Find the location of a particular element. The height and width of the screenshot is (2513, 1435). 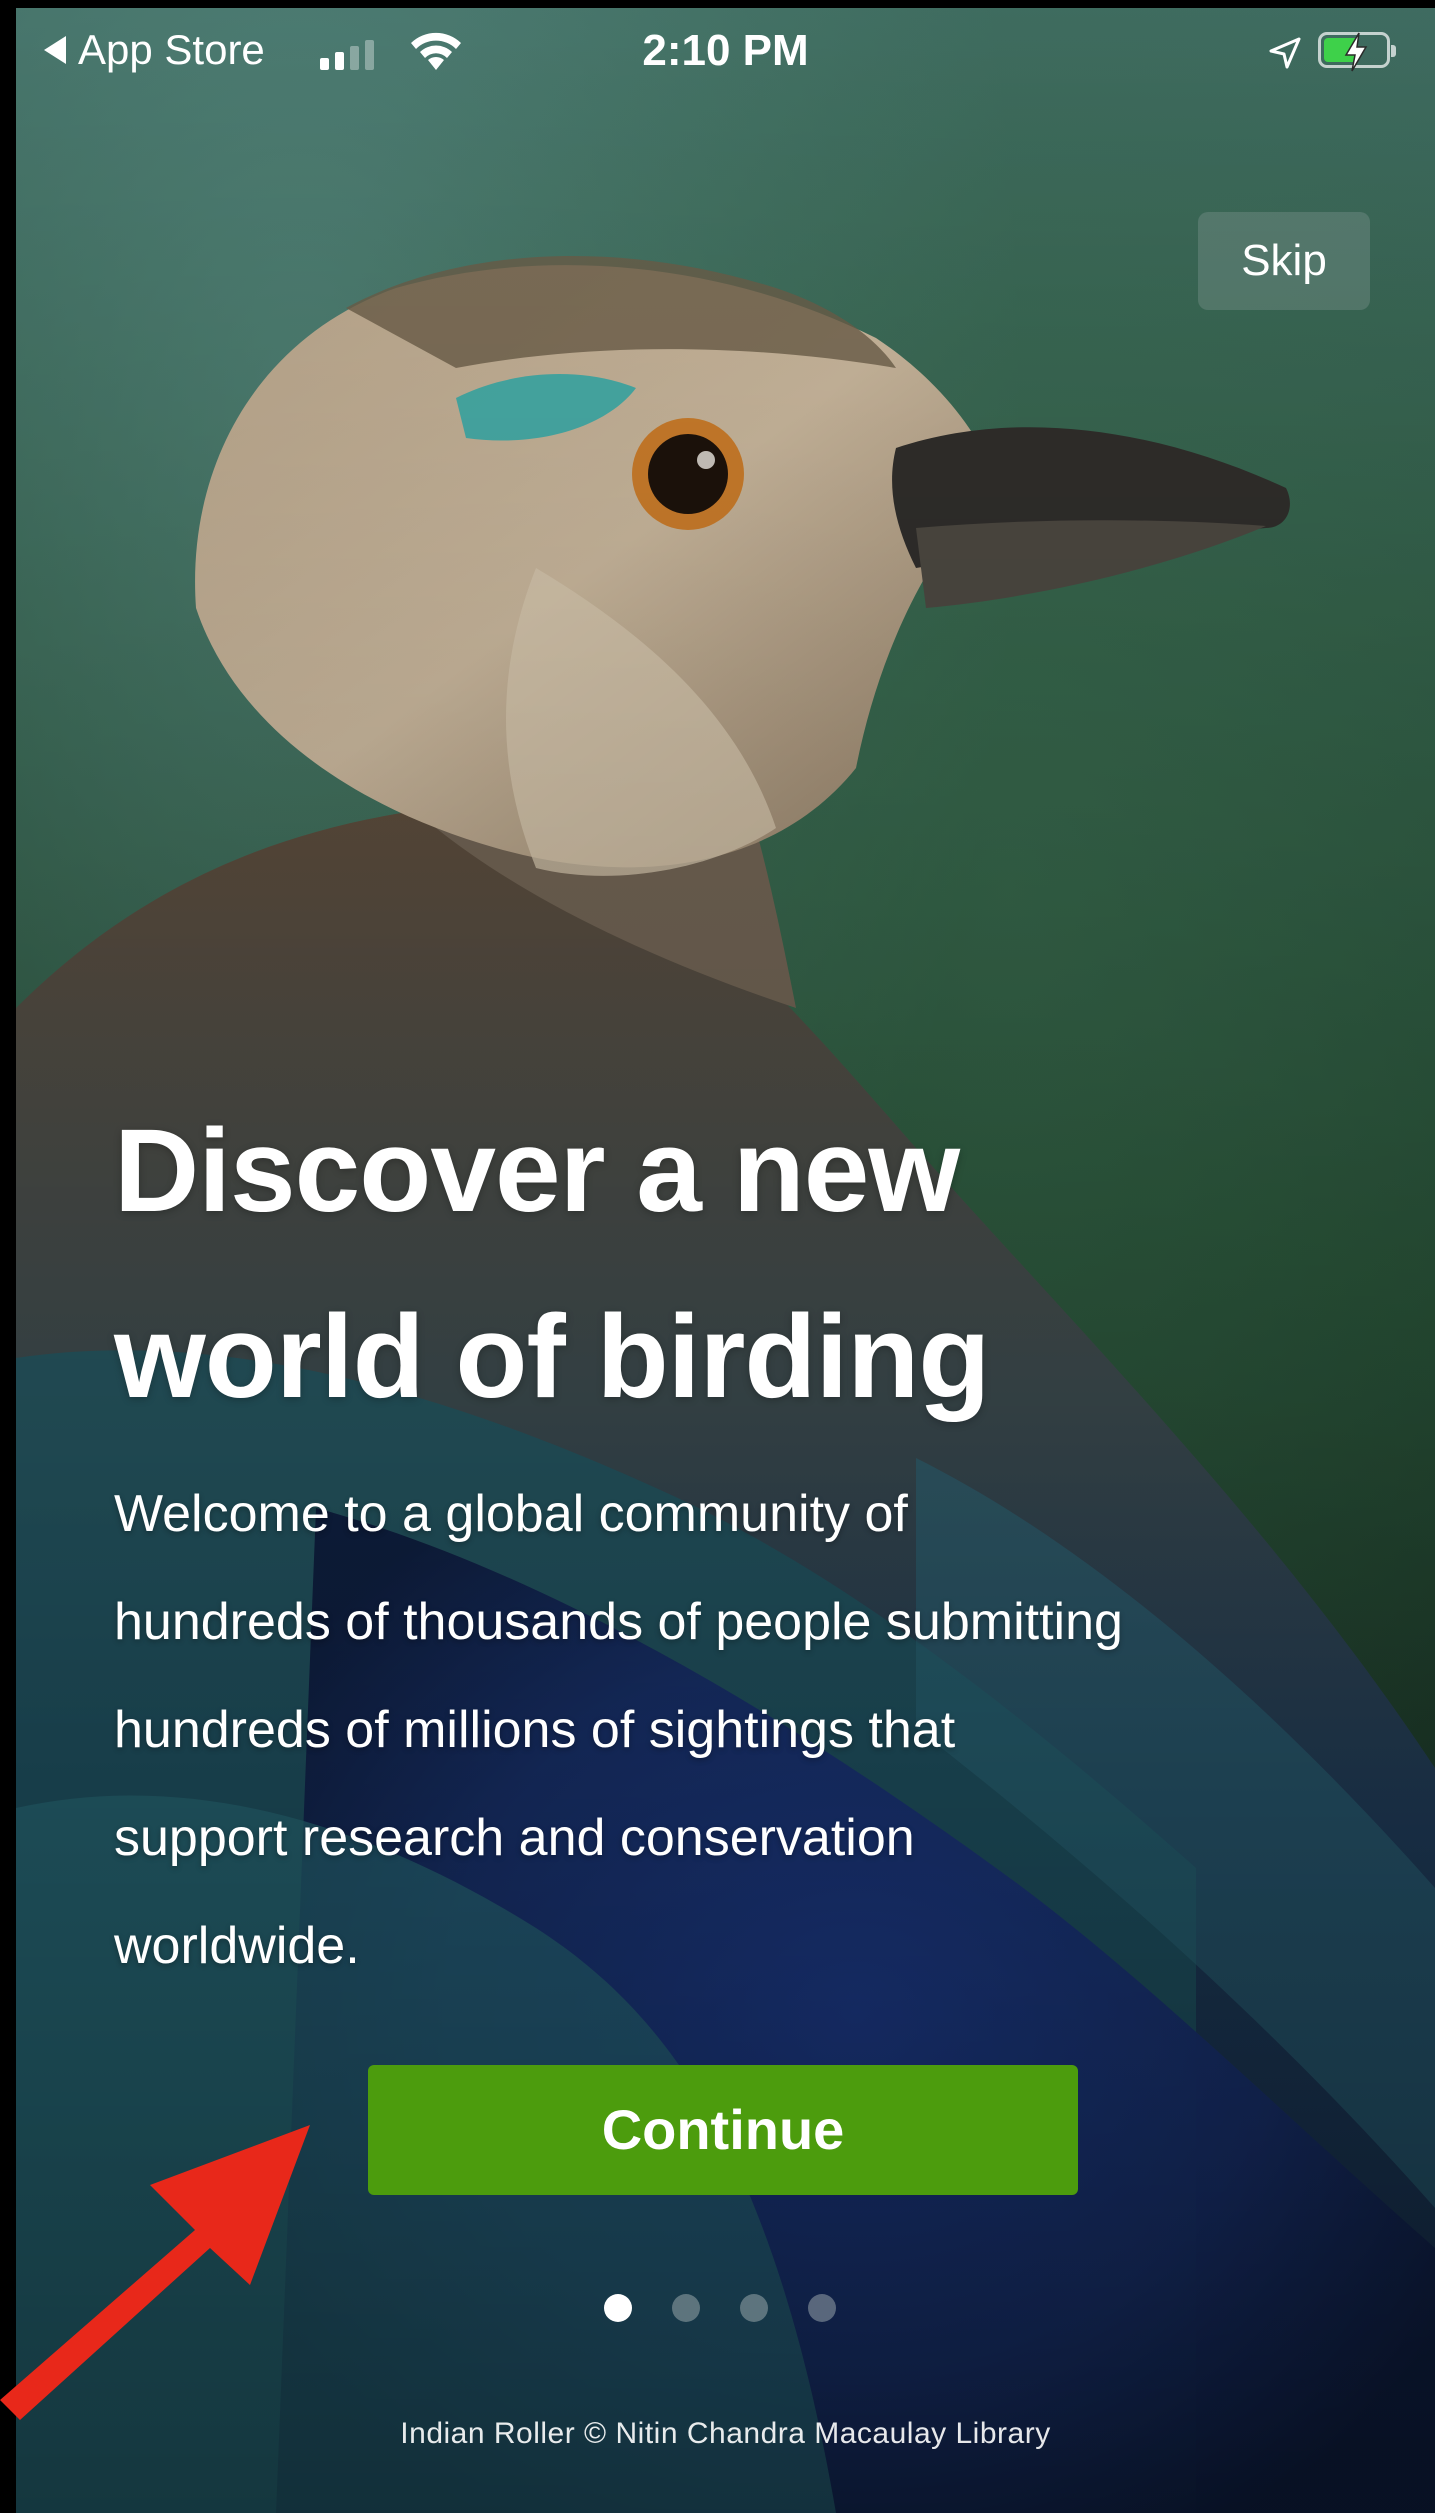

continue-button: Continue is located at coordinates (723, 2130).